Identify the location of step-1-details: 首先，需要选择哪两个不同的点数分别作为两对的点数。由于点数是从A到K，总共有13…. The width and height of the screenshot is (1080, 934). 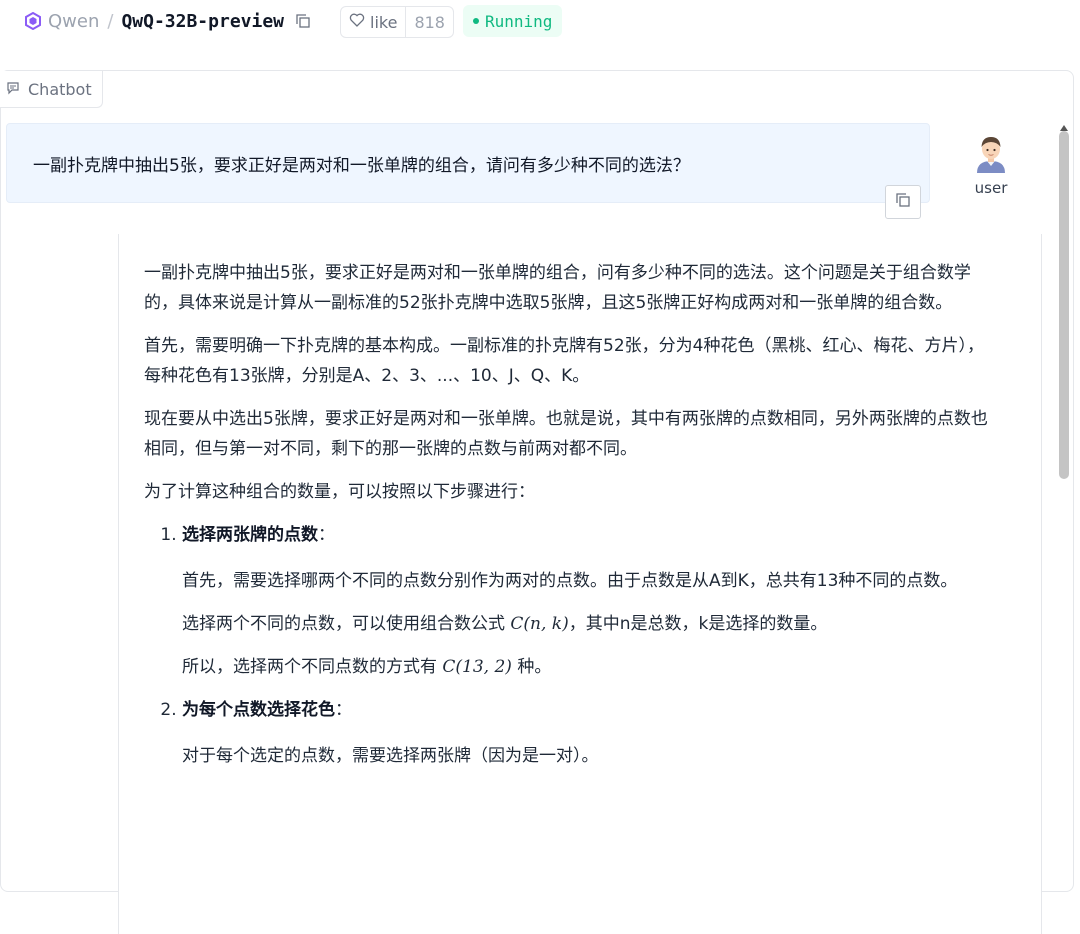
(590, 624).